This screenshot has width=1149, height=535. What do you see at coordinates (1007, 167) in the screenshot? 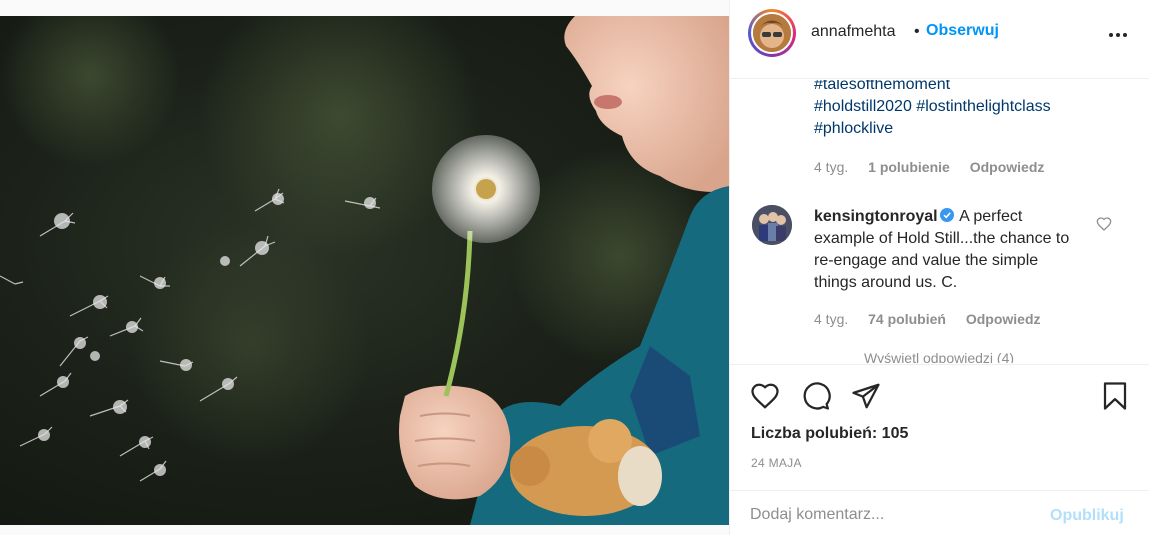
I see `caption-reply-button: Odpowiedz` at bounding box center [1007, 167].